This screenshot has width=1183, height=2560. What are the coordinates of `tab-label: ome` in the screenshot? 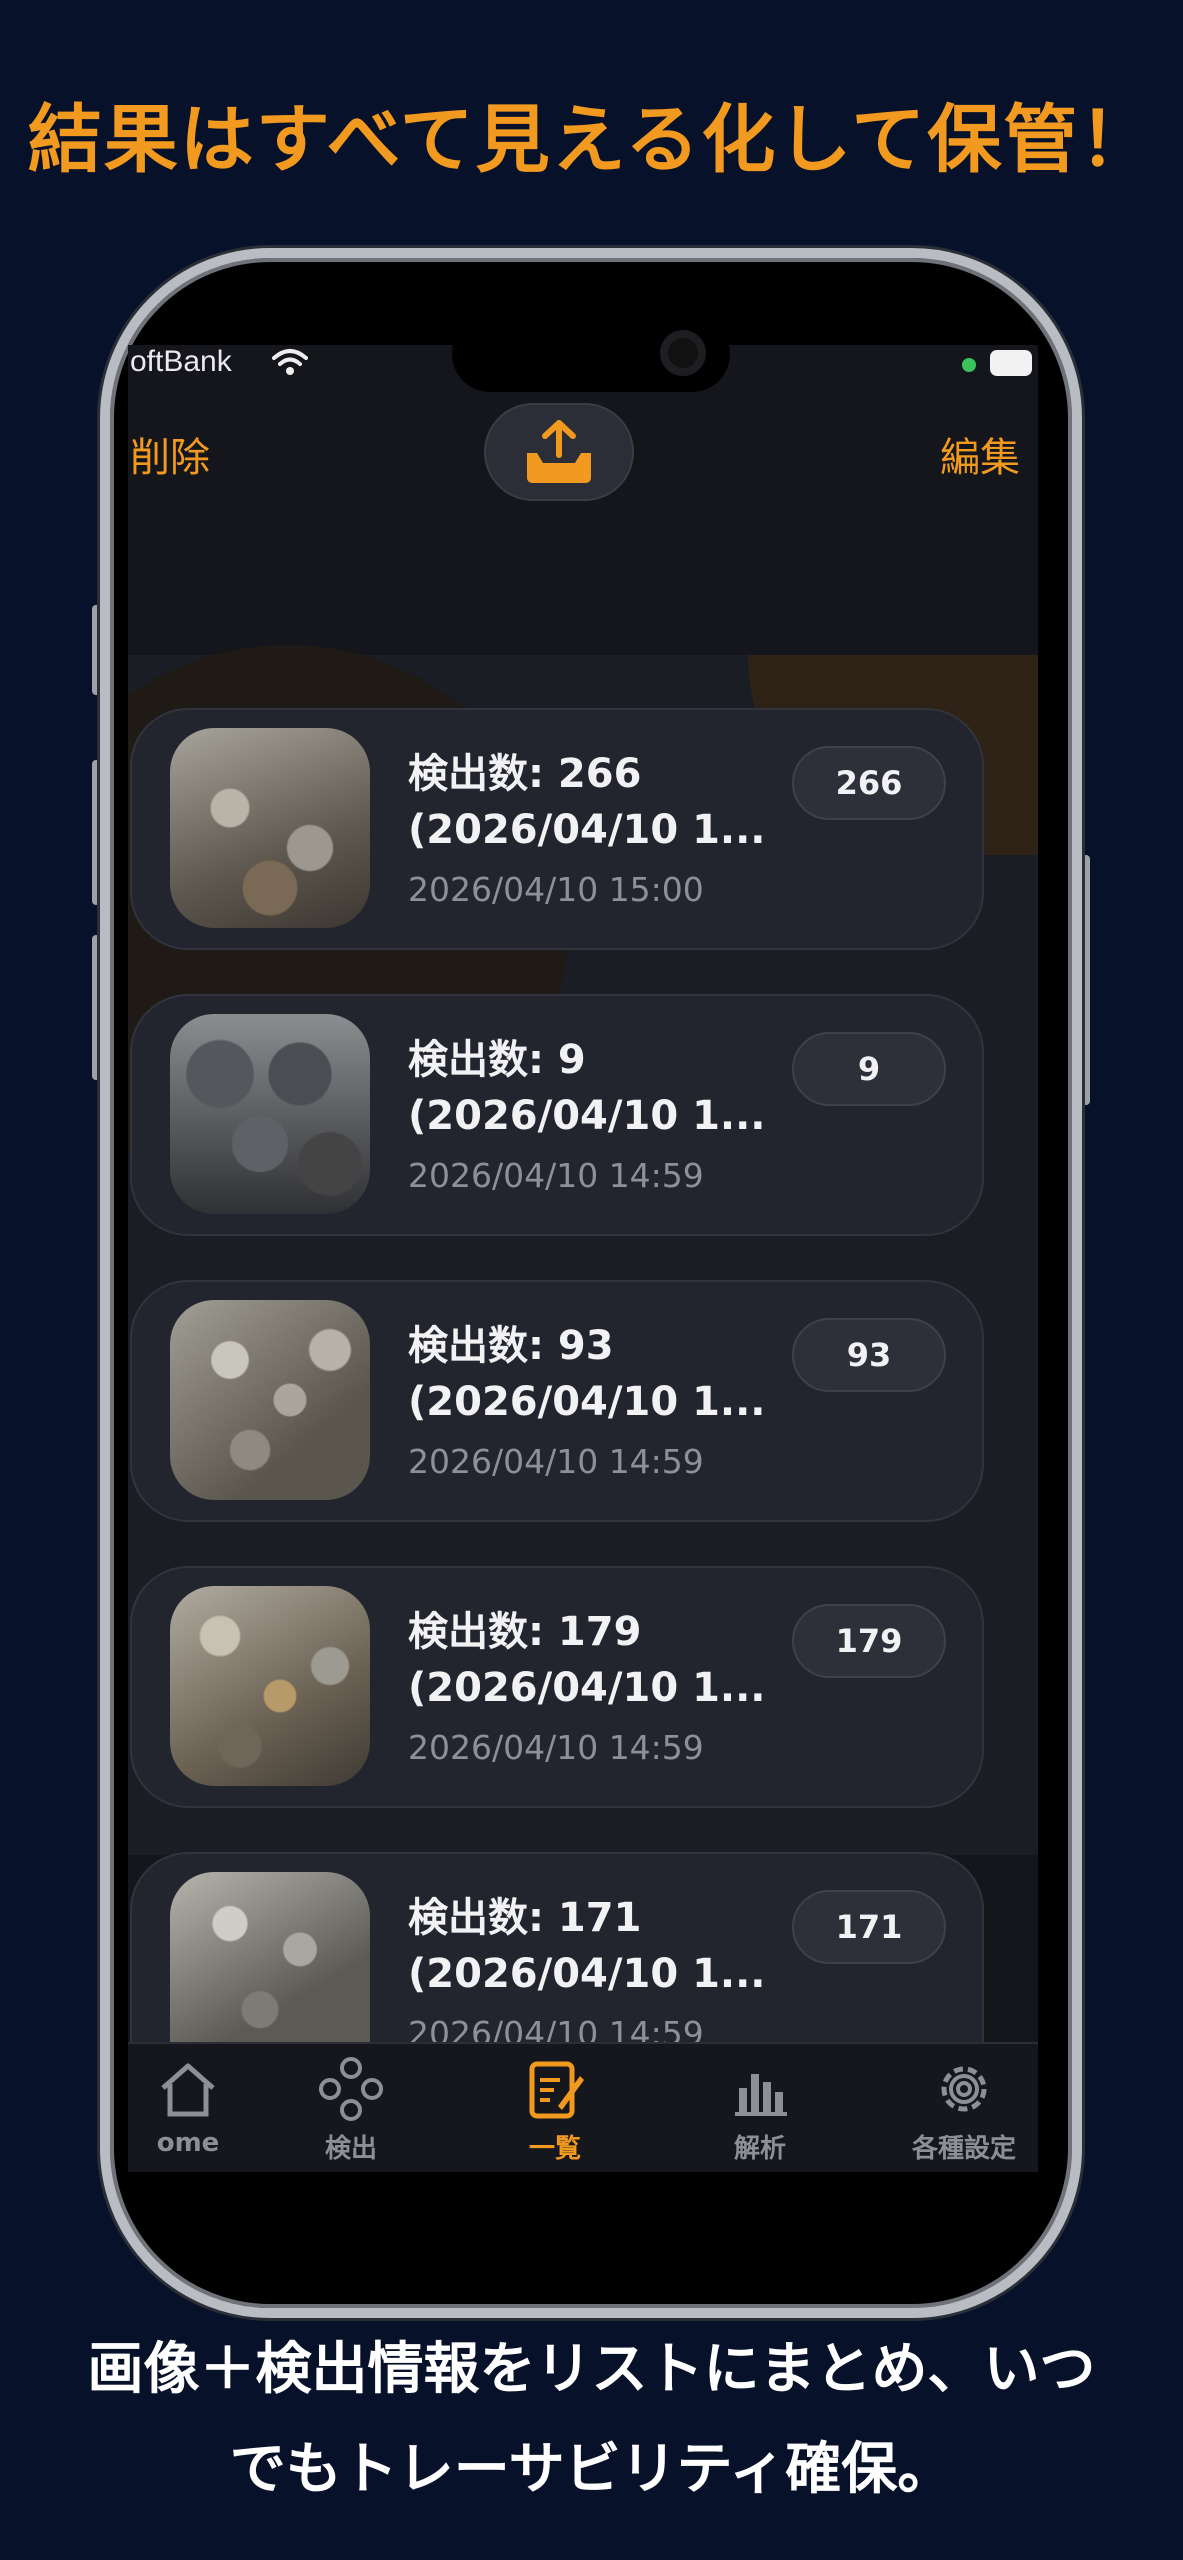 It's located at (188, 2143).